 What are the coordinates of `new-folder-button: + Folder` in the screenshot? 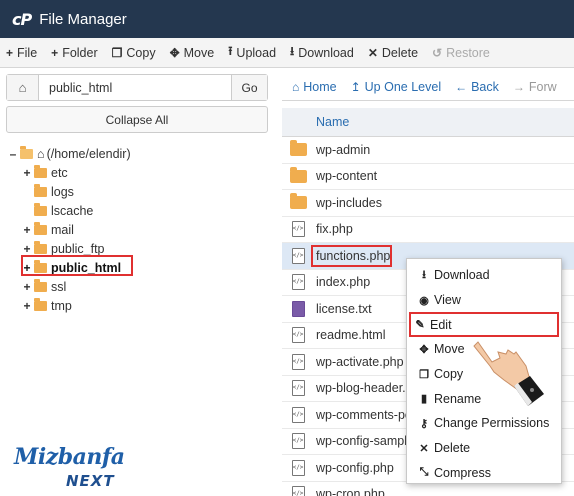 It's located at (74, 53).